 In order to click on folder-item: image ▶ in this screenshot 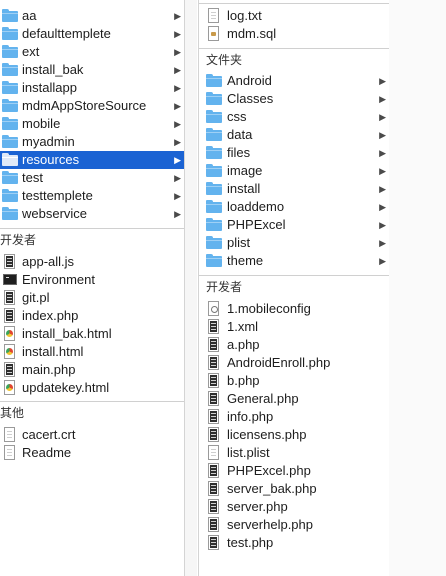, I will do `click(294, 171)`.